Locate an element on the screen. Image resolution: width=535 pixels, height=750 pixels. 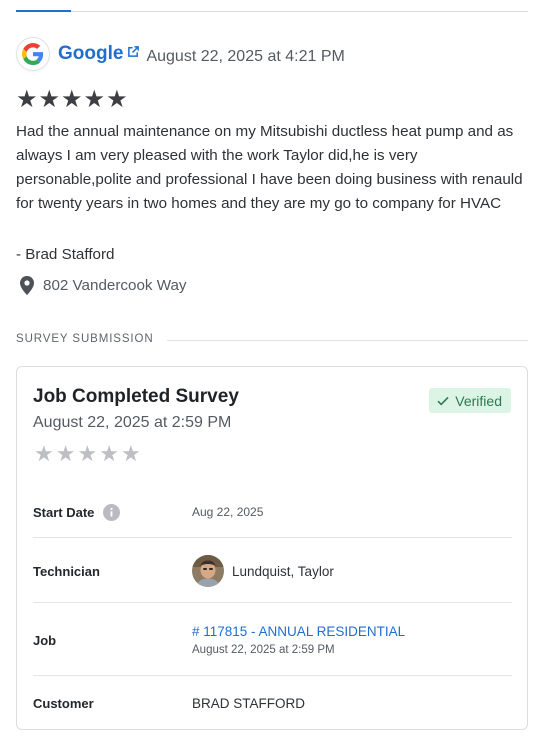
map-pin-icon is located at coordinates (27, 285).